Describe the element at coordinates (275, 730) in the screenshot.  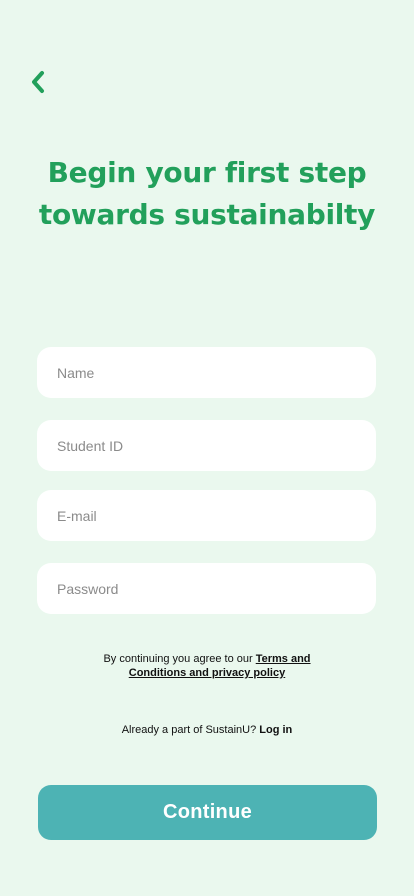
I see `login-link: Log in` at that location.